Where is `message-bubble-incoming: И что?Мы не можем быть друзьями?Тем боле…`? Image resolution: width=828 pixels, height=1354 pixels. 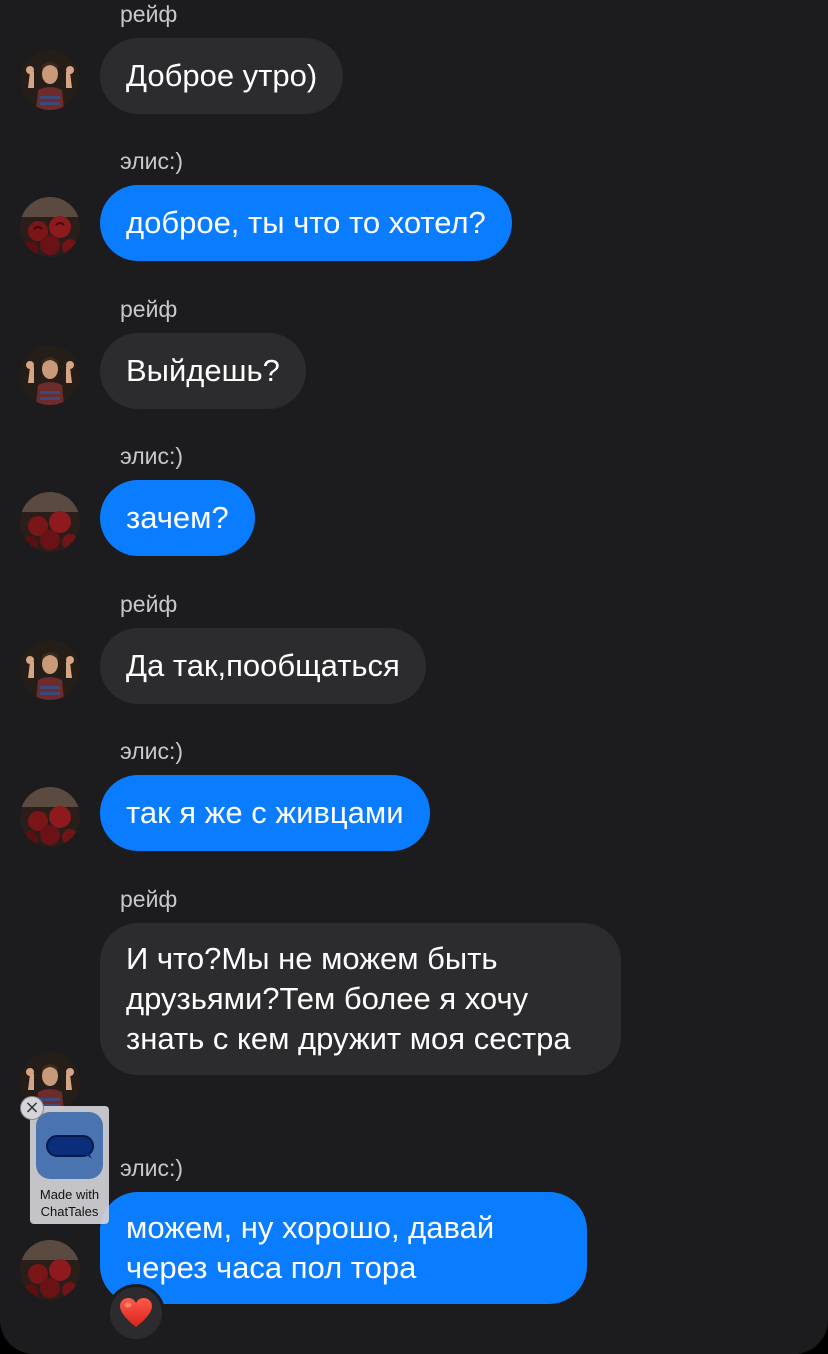 message-bubble-incoming: И что?Мы не можем быть друзьями?Тем боле… is located at coordinates (360, 999).